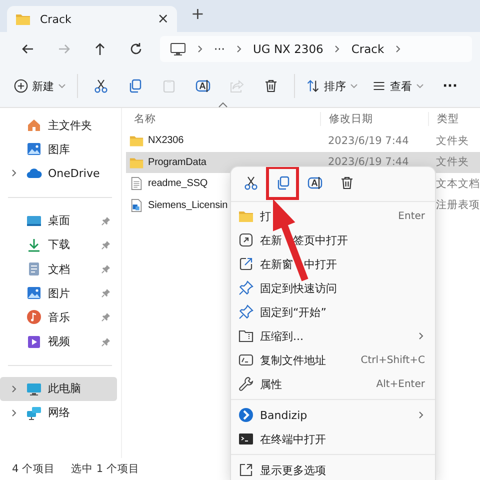 This screenshot has width=480, height=480. I want to click on shortcut-text: Enter, so click(411, 216).